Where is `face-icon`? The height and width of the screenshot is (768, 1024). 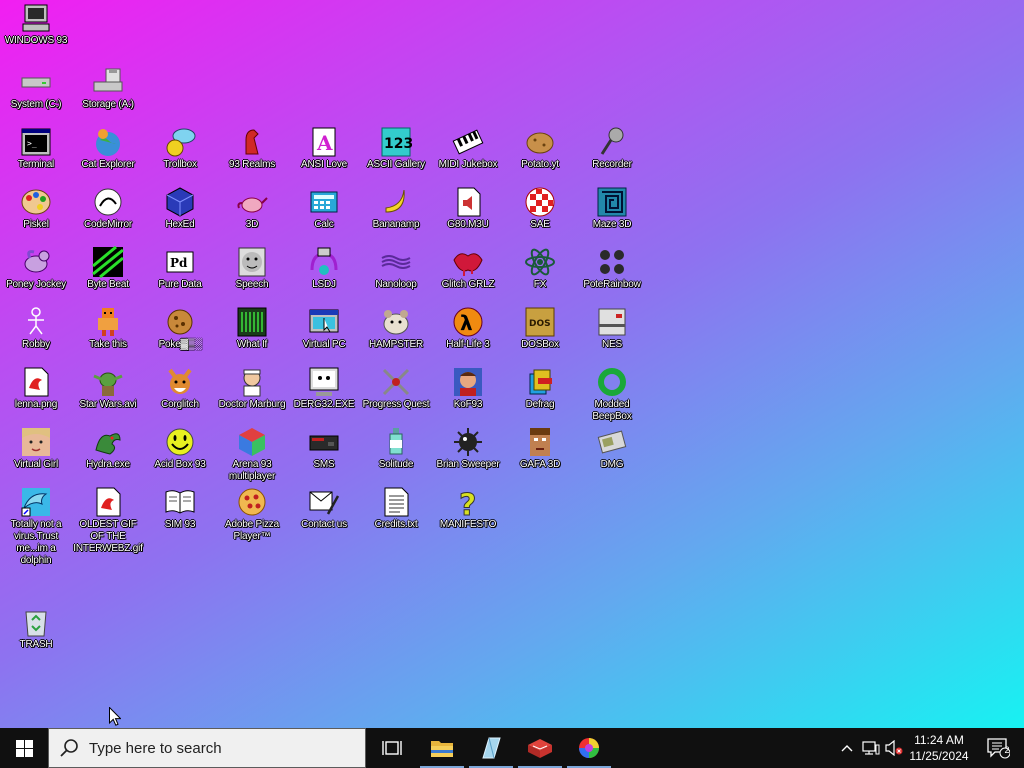 face-icon is located at coordinates (252, 262).